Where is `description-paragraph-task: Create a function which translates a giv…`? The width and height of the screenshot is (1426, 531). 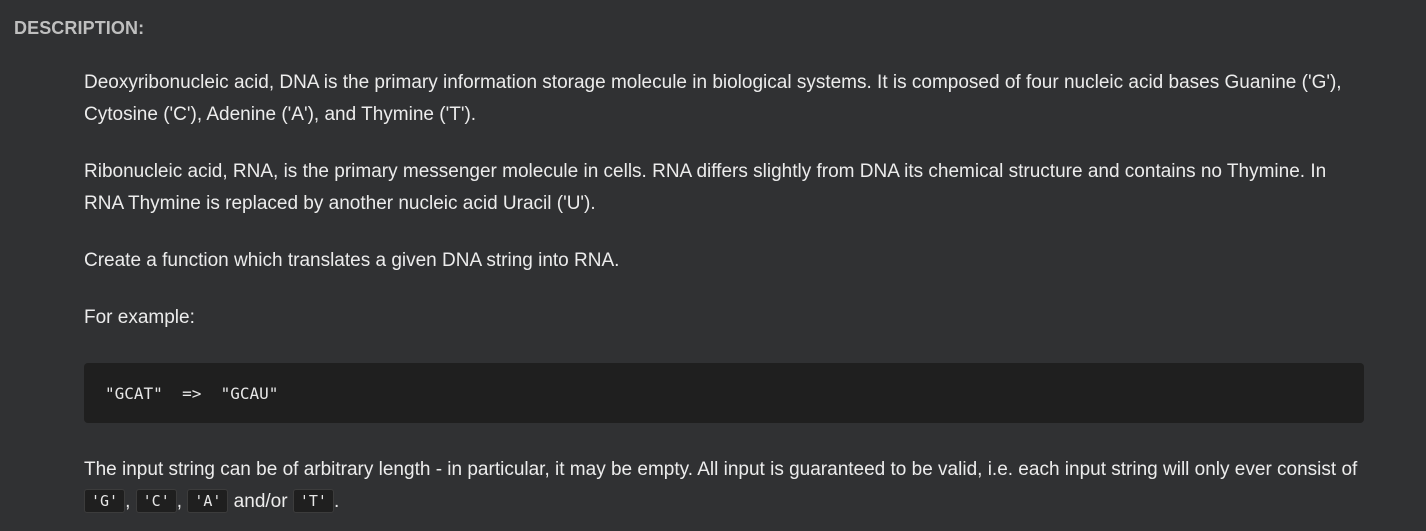
description-paragraph-task: Create a function which translates a giv… is located at coordinates (352, 260).